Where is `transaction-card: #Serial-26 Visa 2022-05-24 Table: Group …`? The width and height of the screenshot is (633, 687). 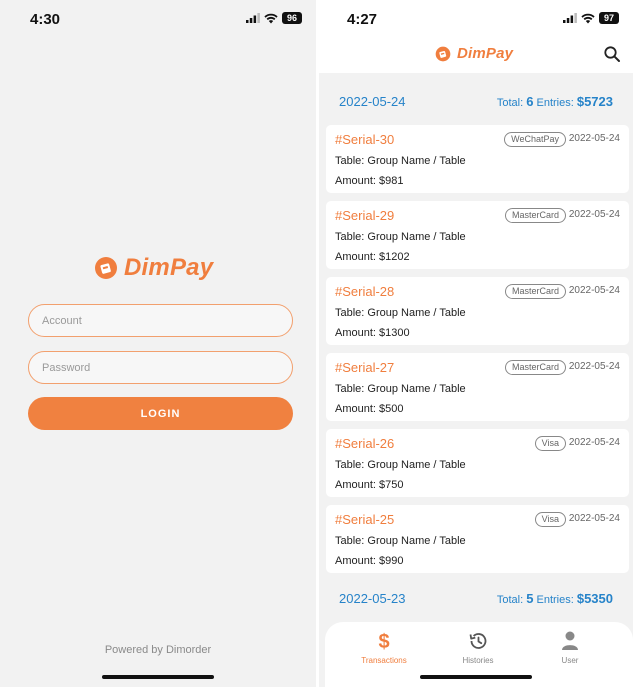 transaction-card: #Serial-26 Visa 2022-05-24 Table: Group … is located at coordinates (477, 463).